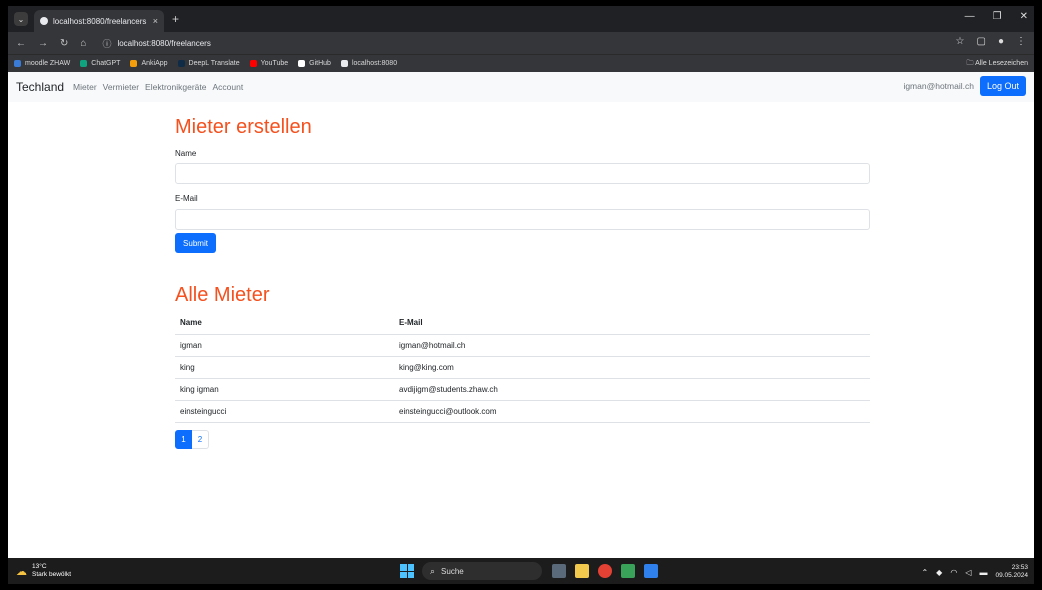 The height and width of the screenshot is (590, 1042). What do you see at coordinates (960, 41) in the screenshot?
I see `bookmark-star-icon: ☆` at bounding box center [960, 41].